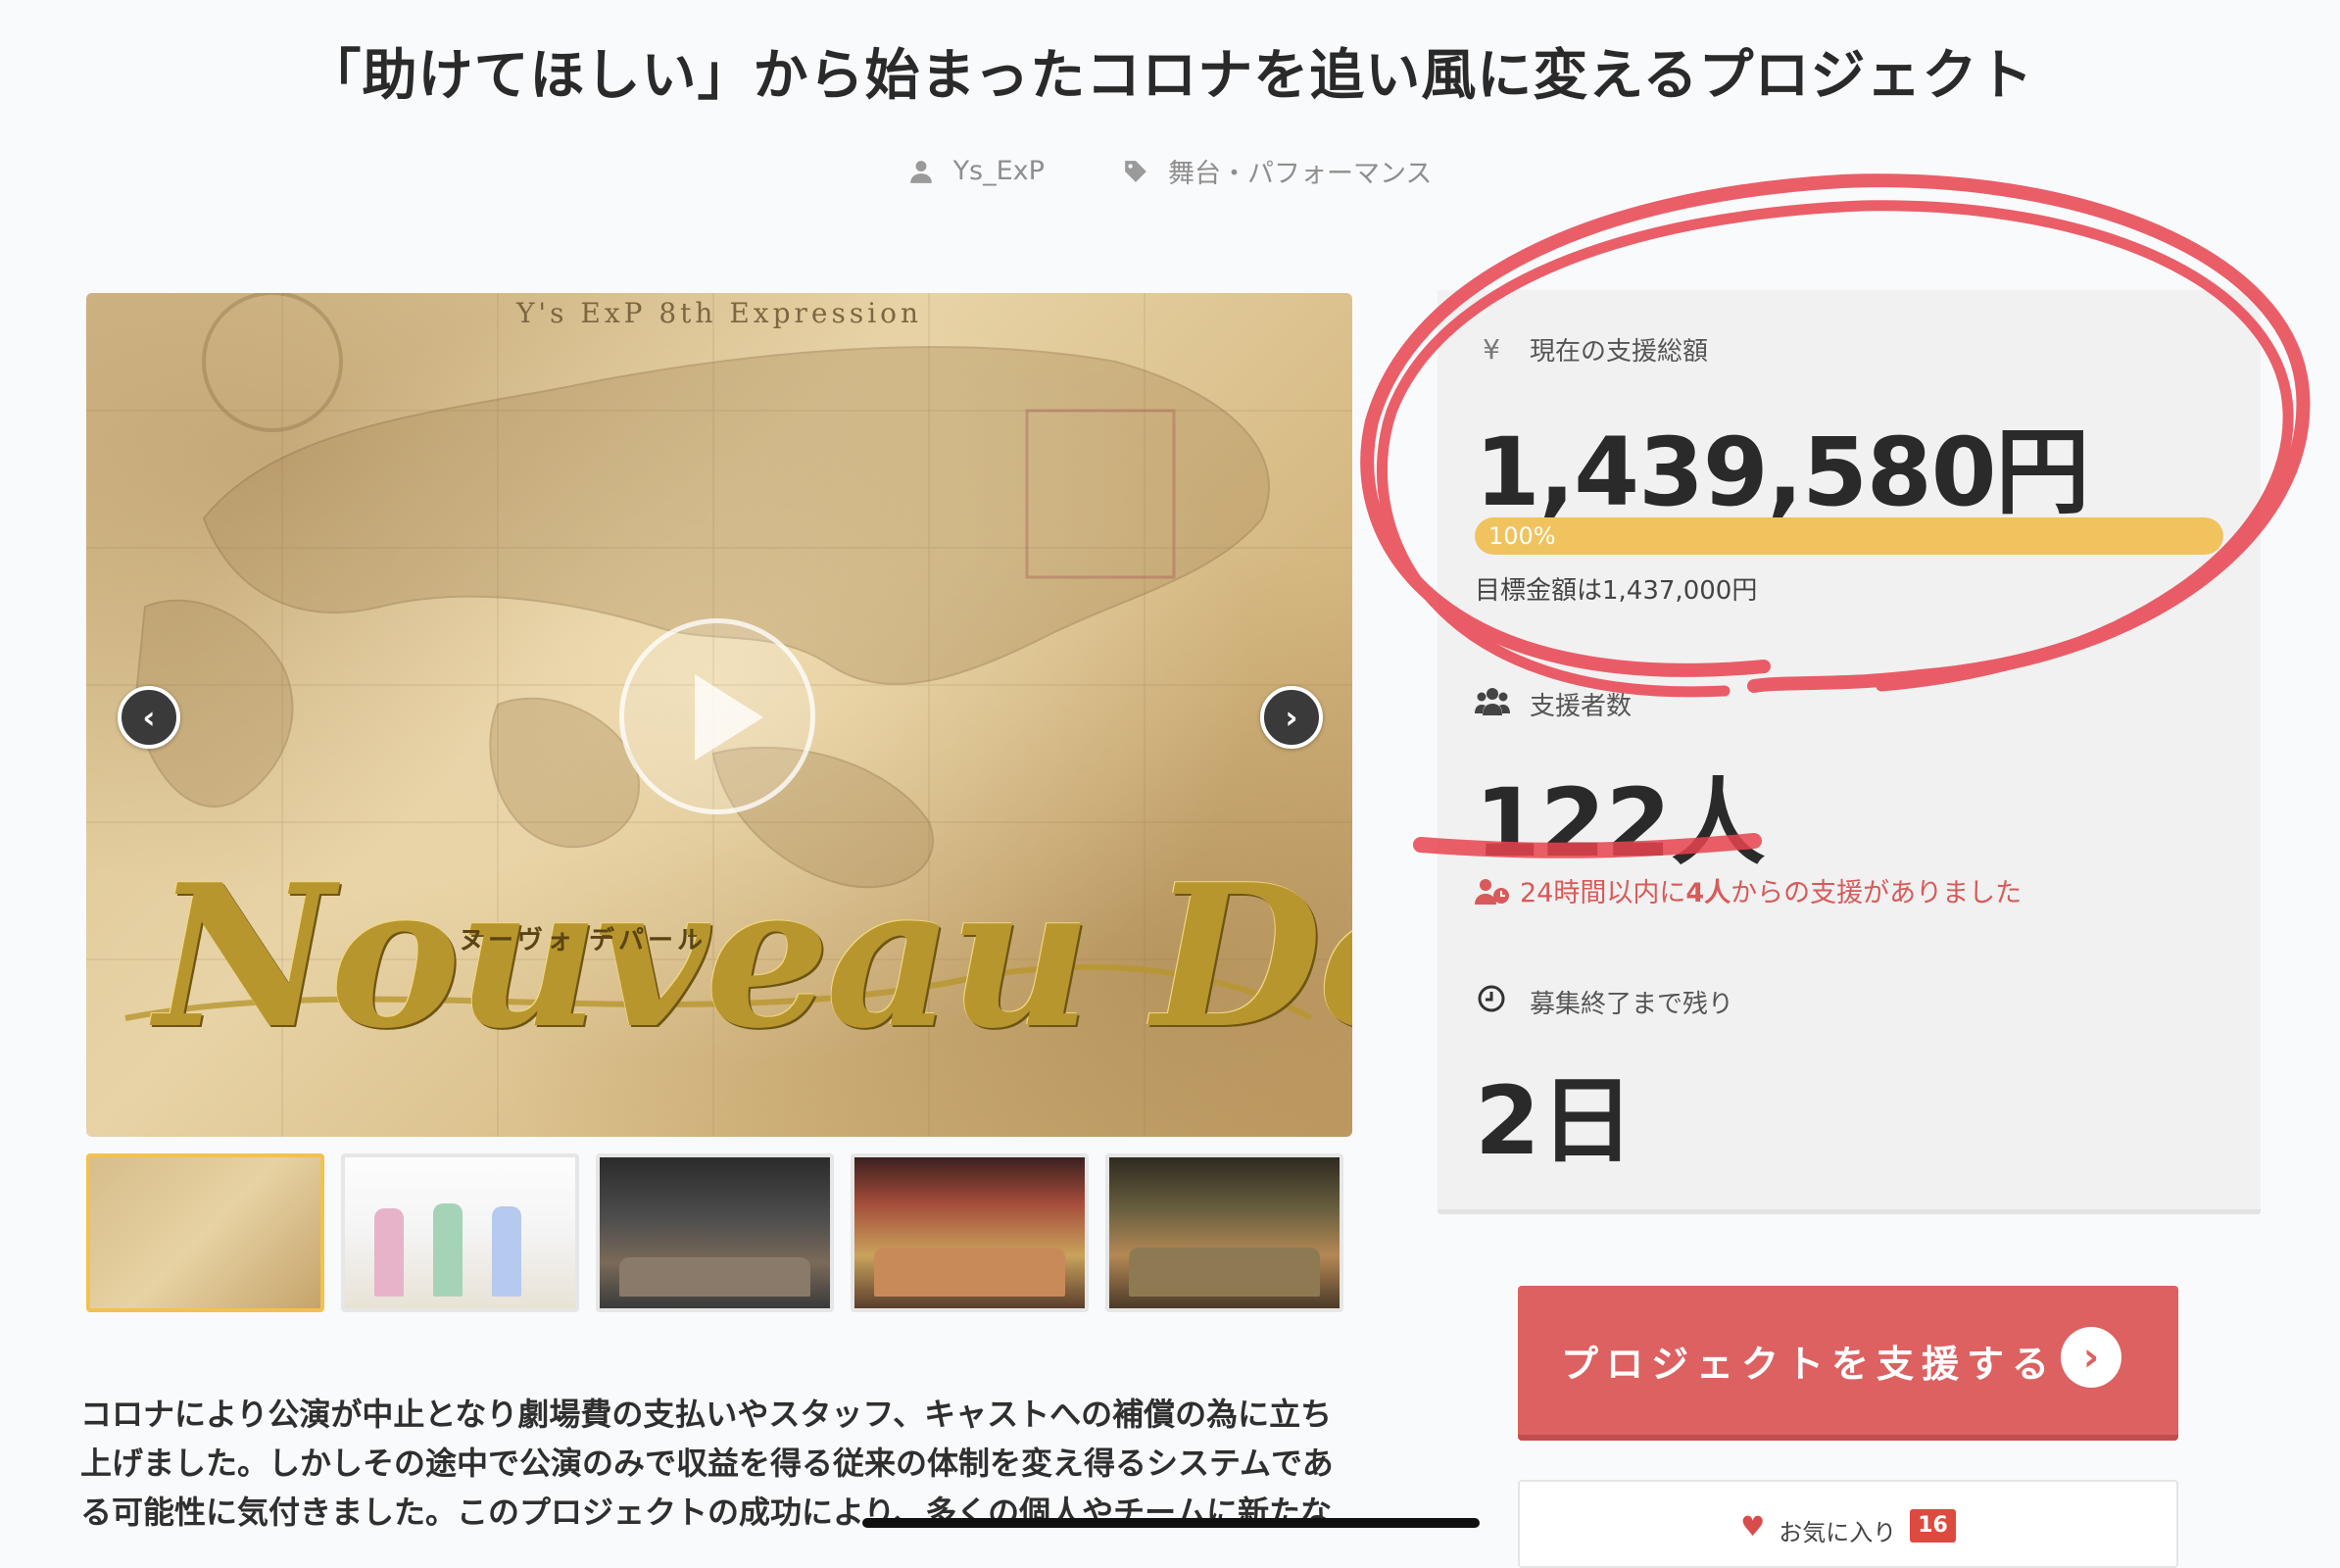 This screenshot has height=1568, width=2340. I want to click on hero-header-text: Y's ExP 8th Expression, so click(719, 313).